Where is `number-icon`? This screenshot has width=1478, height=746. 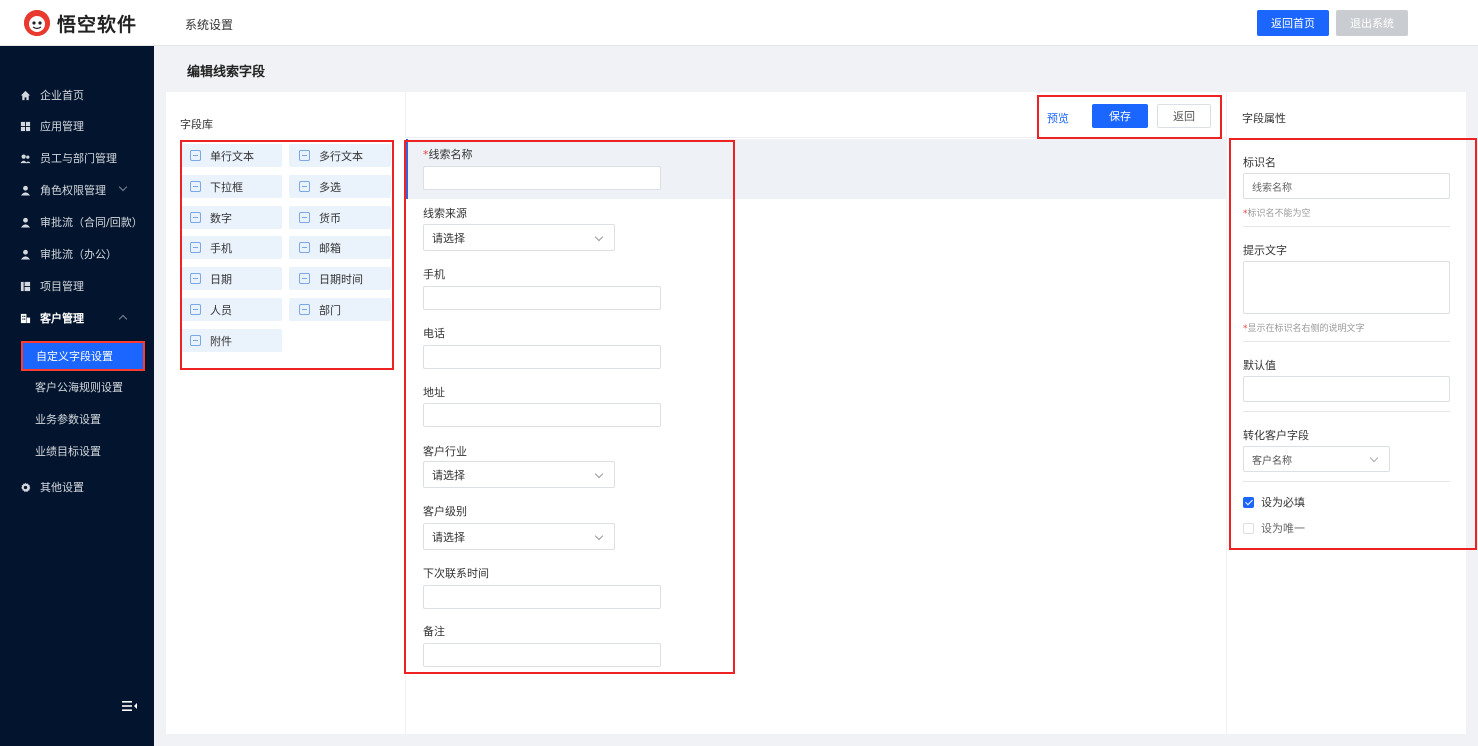
number-icon is located at coordinates (195, 217).